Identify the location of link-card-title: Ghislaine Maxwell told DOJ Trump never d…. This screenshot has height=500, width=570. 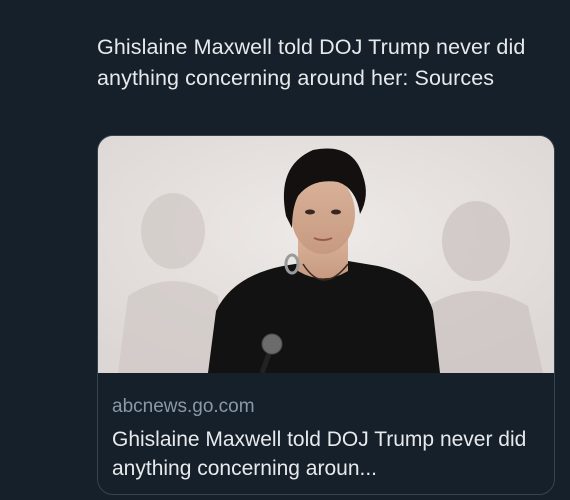
(324, 454).